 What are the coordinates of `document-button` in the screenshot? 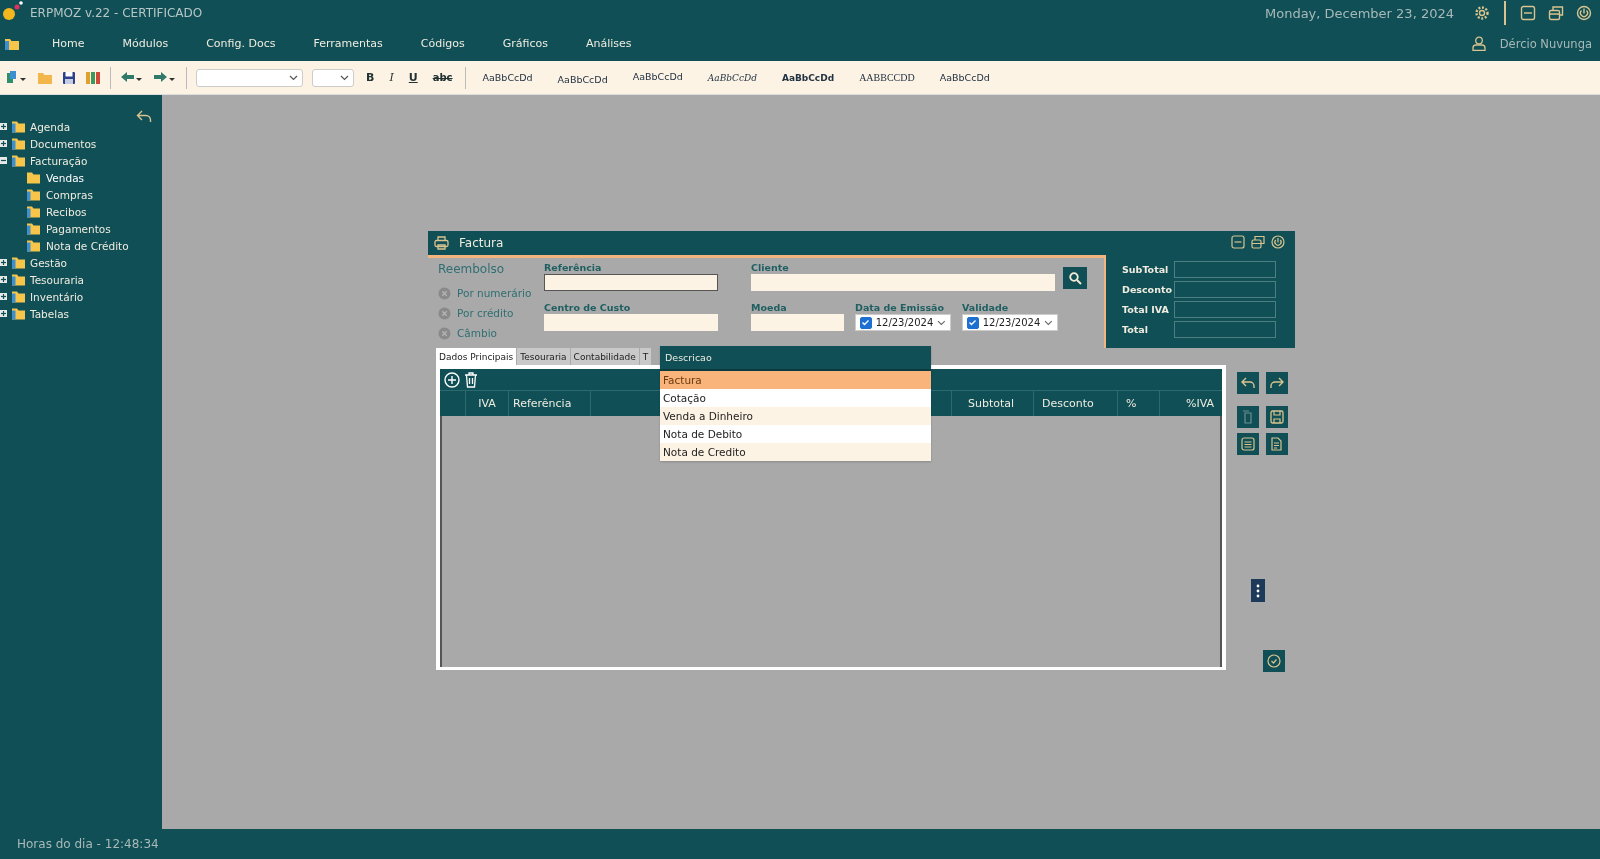 It's located at (1276, 444).